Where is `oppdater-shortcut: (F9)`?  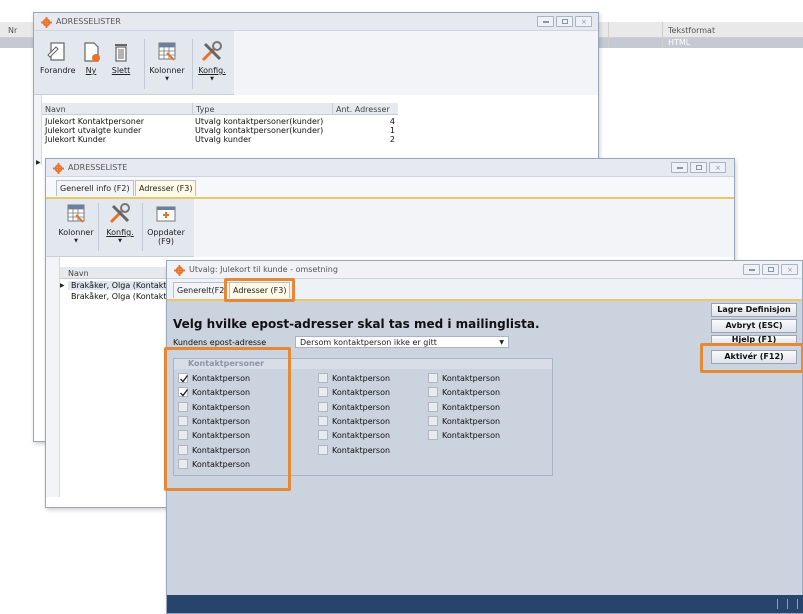
oppdater-shortcut: (F9) is located at coordinates (166, 241).